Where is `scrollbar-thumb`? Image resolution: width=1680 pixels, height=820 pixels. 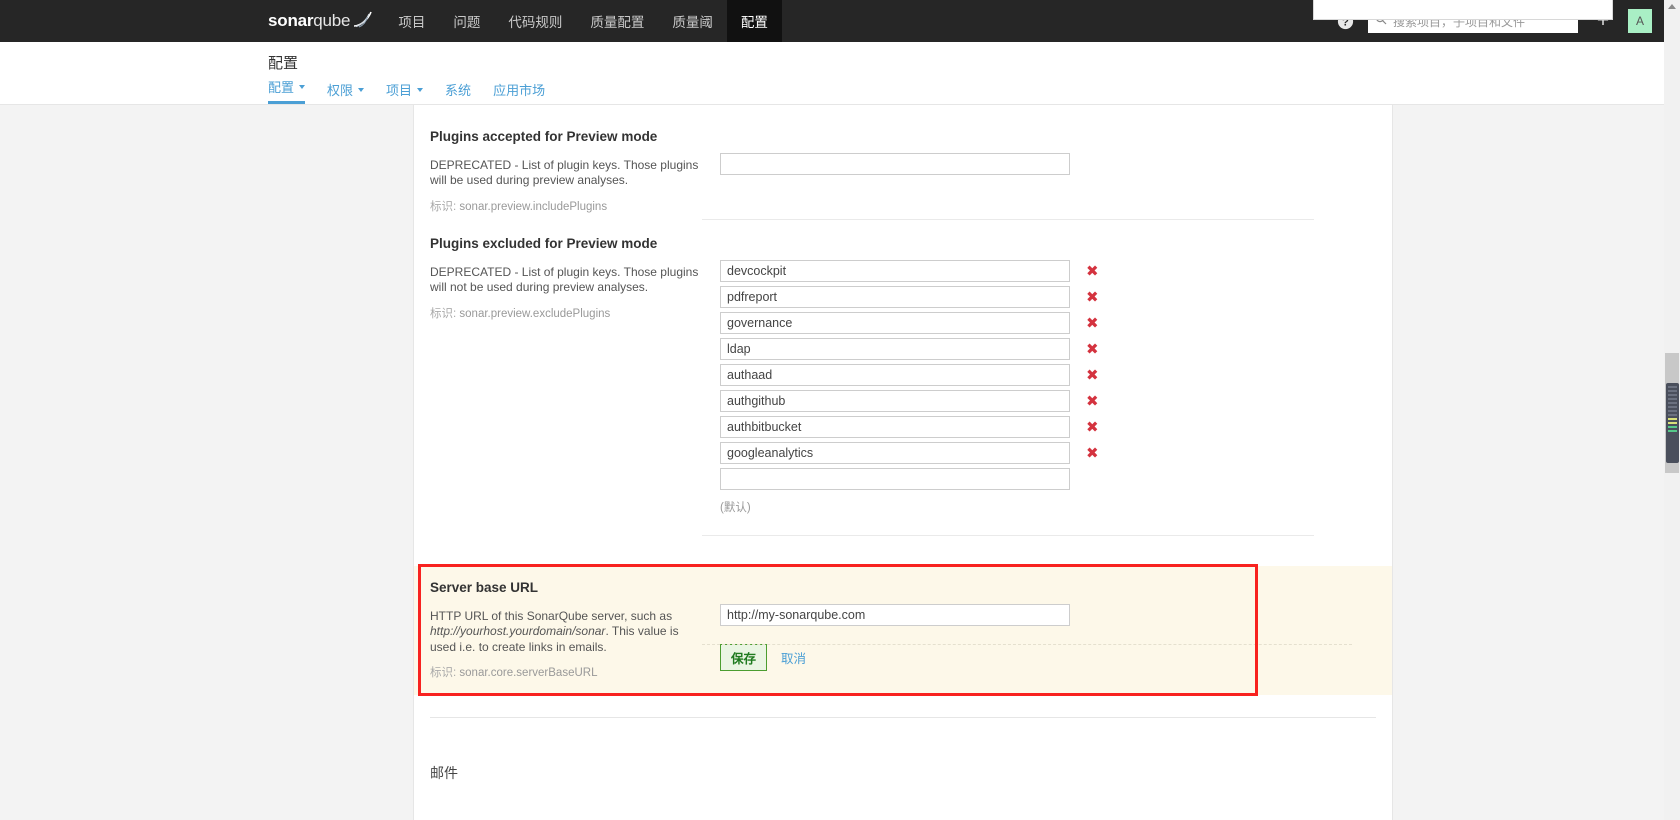
scrollbar-thumb is located at coordinates (1672, 423).